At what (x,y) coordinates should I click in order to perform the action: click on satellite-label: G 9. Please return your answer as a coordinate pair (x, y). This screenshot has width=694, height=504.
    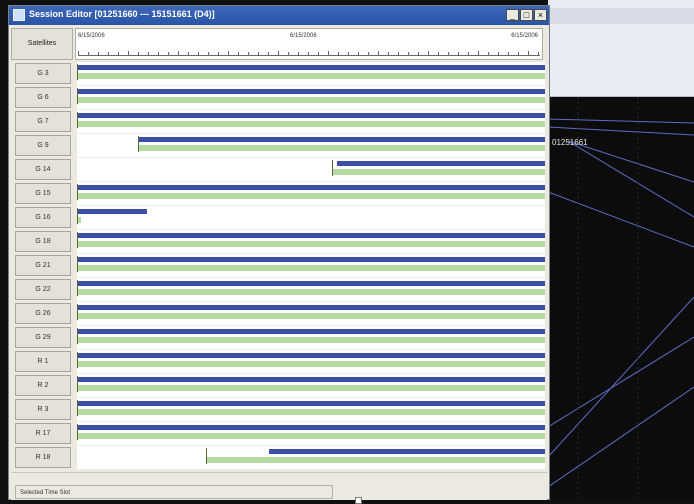
    Looking at the image, I should click on (43, 145).